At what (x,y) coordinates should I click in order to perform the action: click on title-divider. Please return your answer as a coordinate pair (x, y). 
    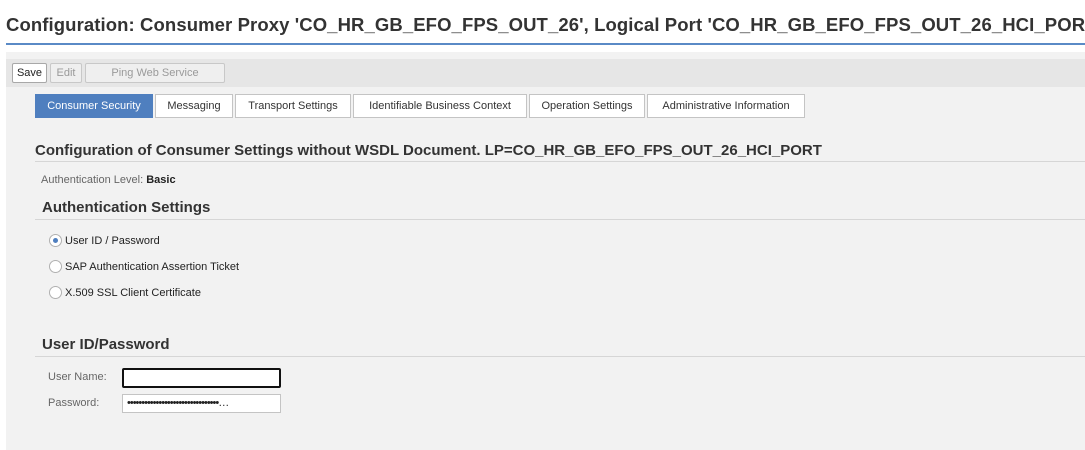
    Looking at the image, I should click on (545, 44).